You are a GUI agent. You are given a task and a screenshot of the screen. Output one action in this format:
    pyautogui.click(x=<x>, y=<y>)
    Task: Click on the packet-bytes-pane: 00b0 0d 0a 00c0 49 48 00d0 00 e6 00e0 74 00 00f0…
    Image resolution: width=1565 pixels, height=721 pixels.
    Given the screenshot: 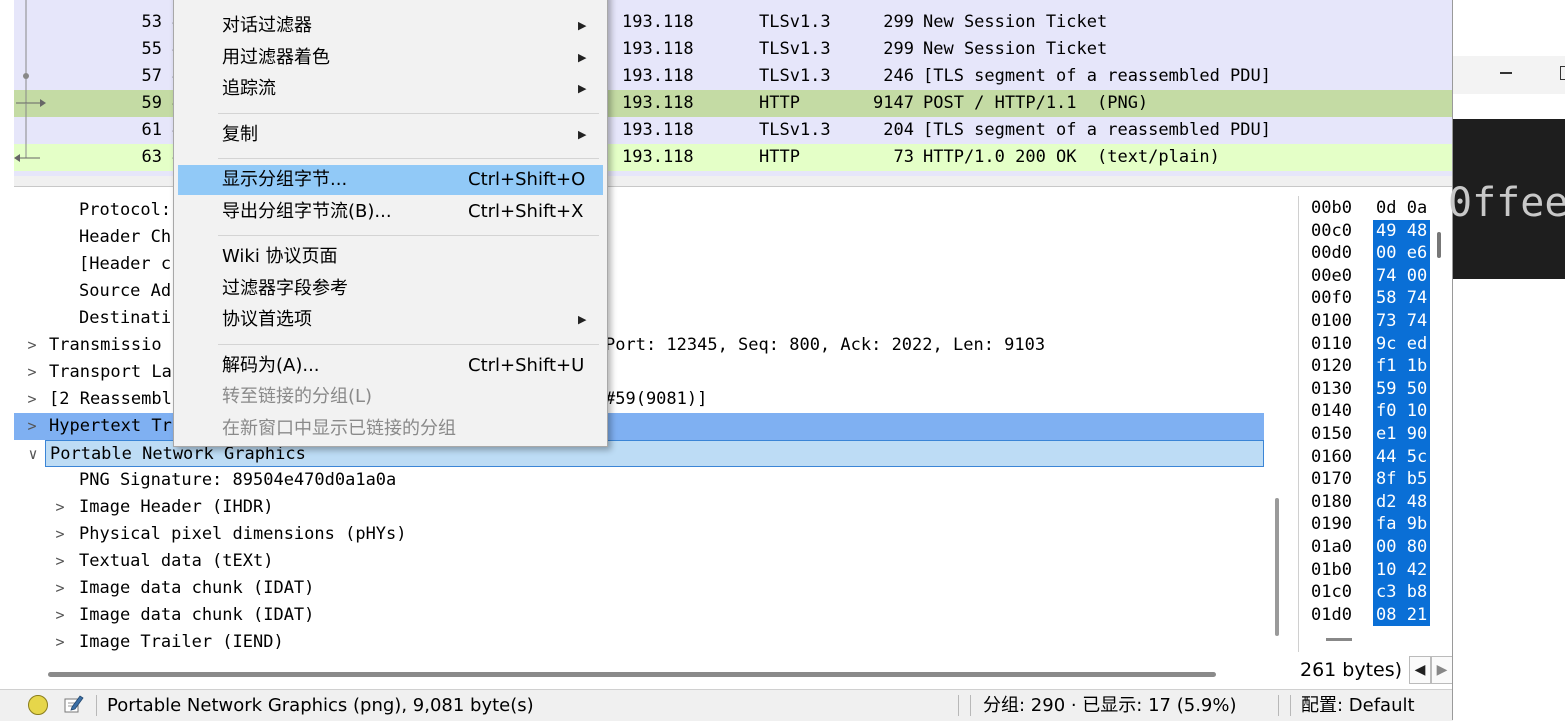 What is the action you would take?
    pyautogui.click(x=1376, y=424)
    